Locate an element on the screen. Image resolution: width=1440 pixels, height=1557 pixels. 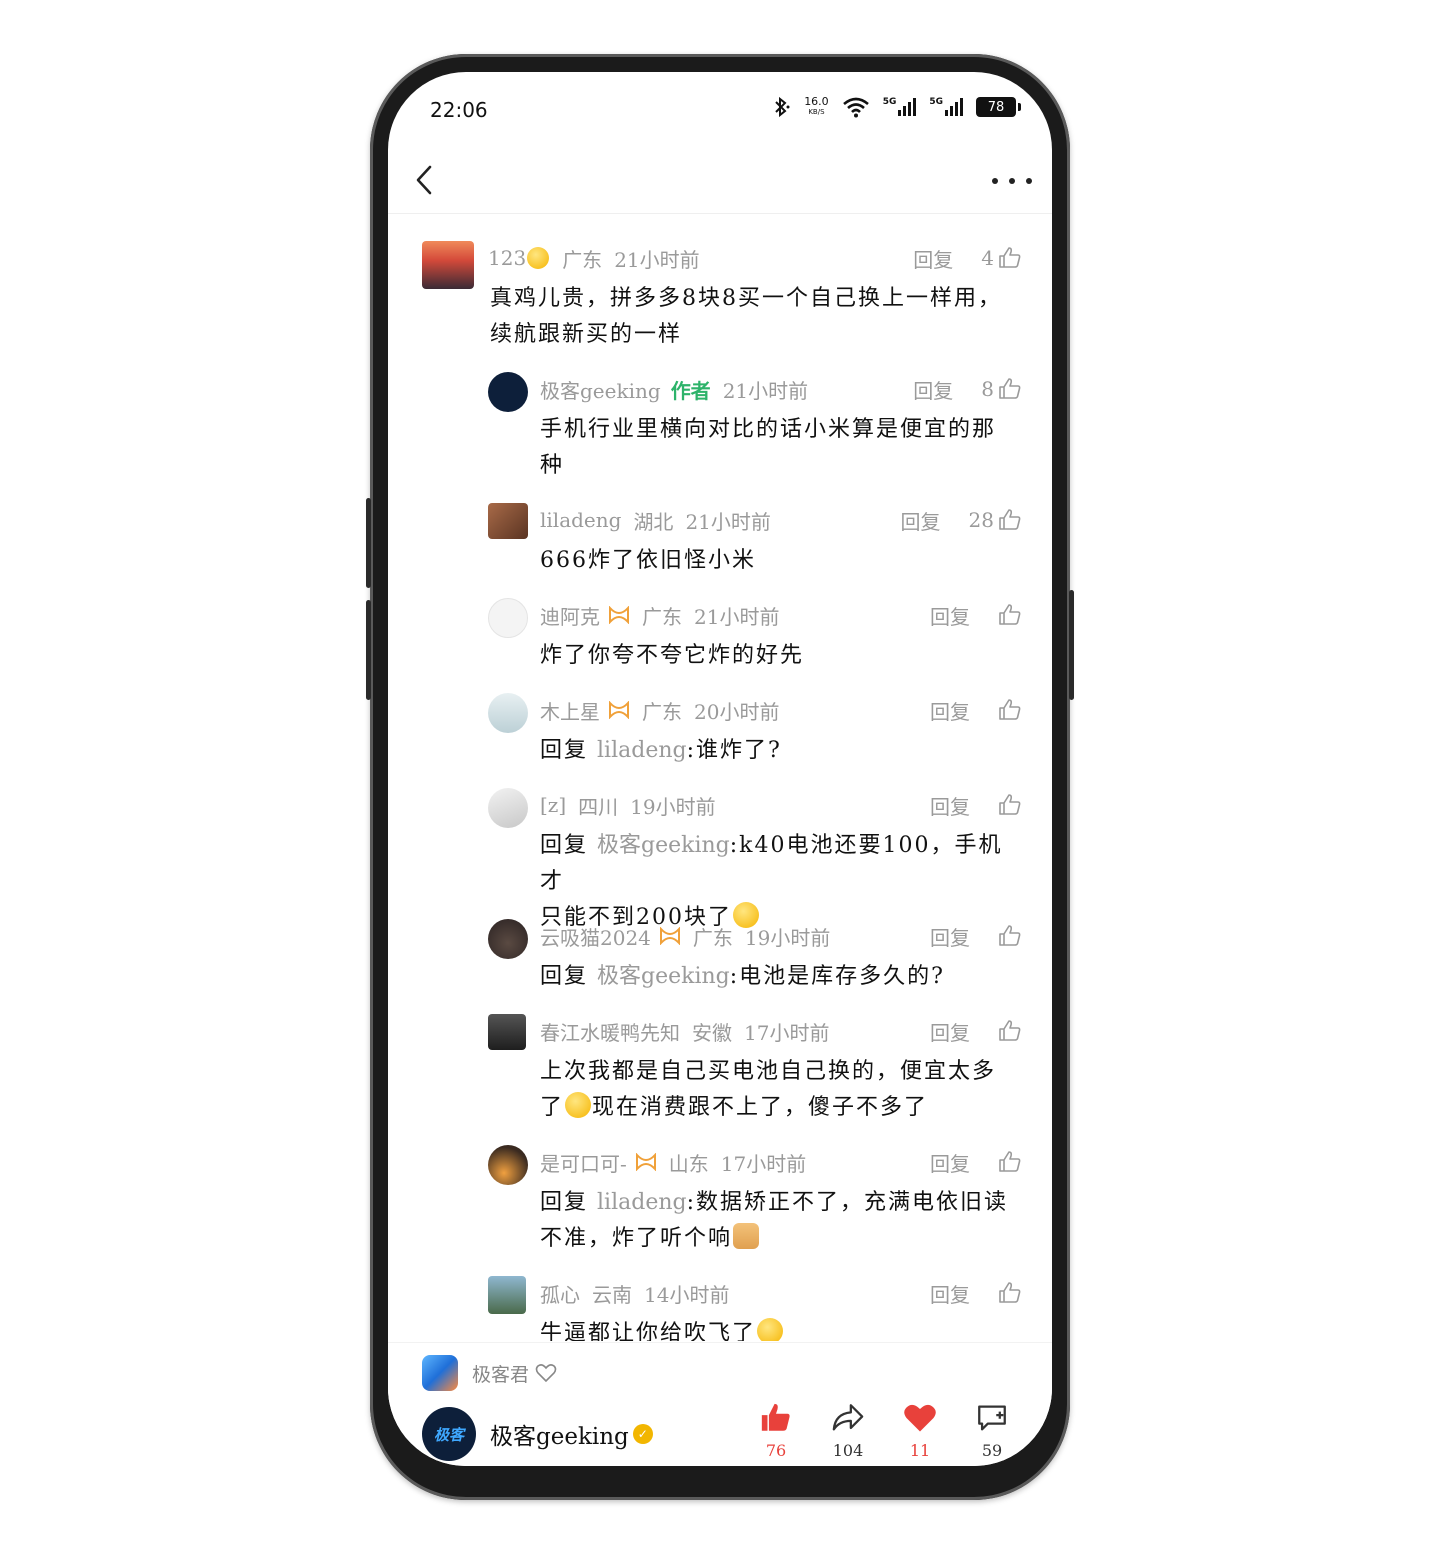
comment-text-line: 牛逼都让你给吹飞了 is located at coordinates (781, 1328).